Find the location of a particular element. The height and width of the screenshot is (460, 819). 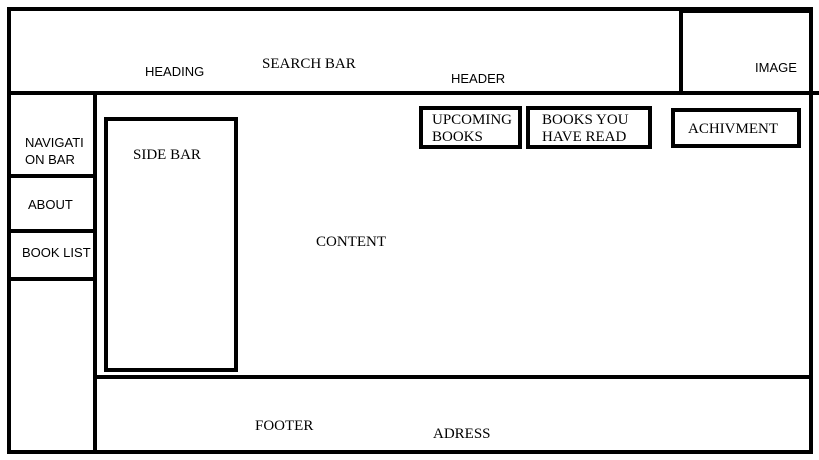

header-image-box is located at coordinates (746, 52).